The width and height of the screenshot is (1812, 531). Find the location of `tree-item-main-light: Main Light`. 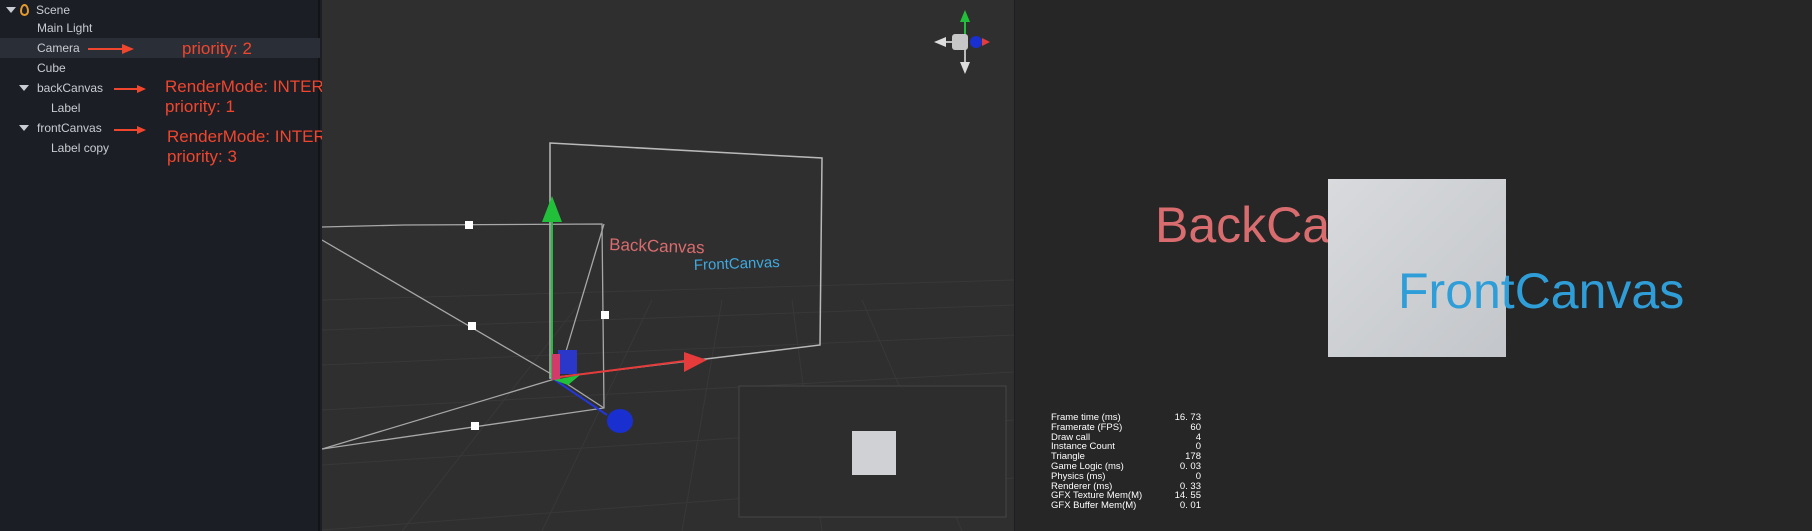

tree-item-main-light: Main Light is located at coordinates (160, 28).